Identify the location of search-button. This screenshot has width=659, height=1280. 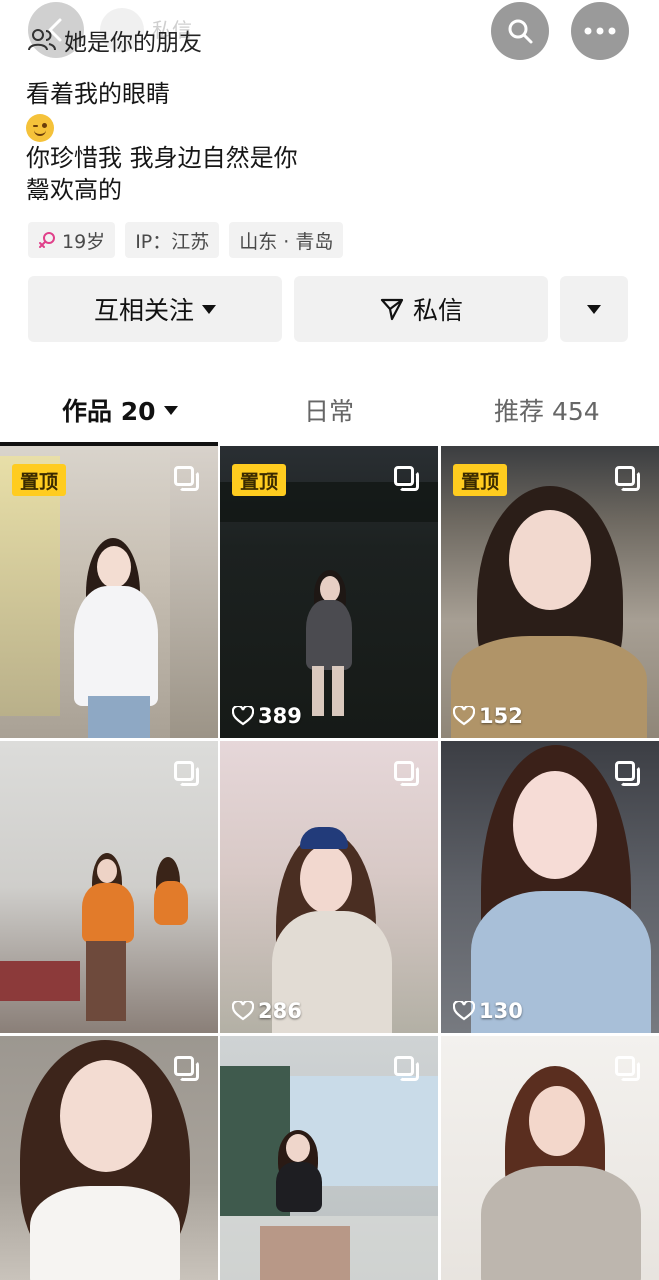
(520, 31).